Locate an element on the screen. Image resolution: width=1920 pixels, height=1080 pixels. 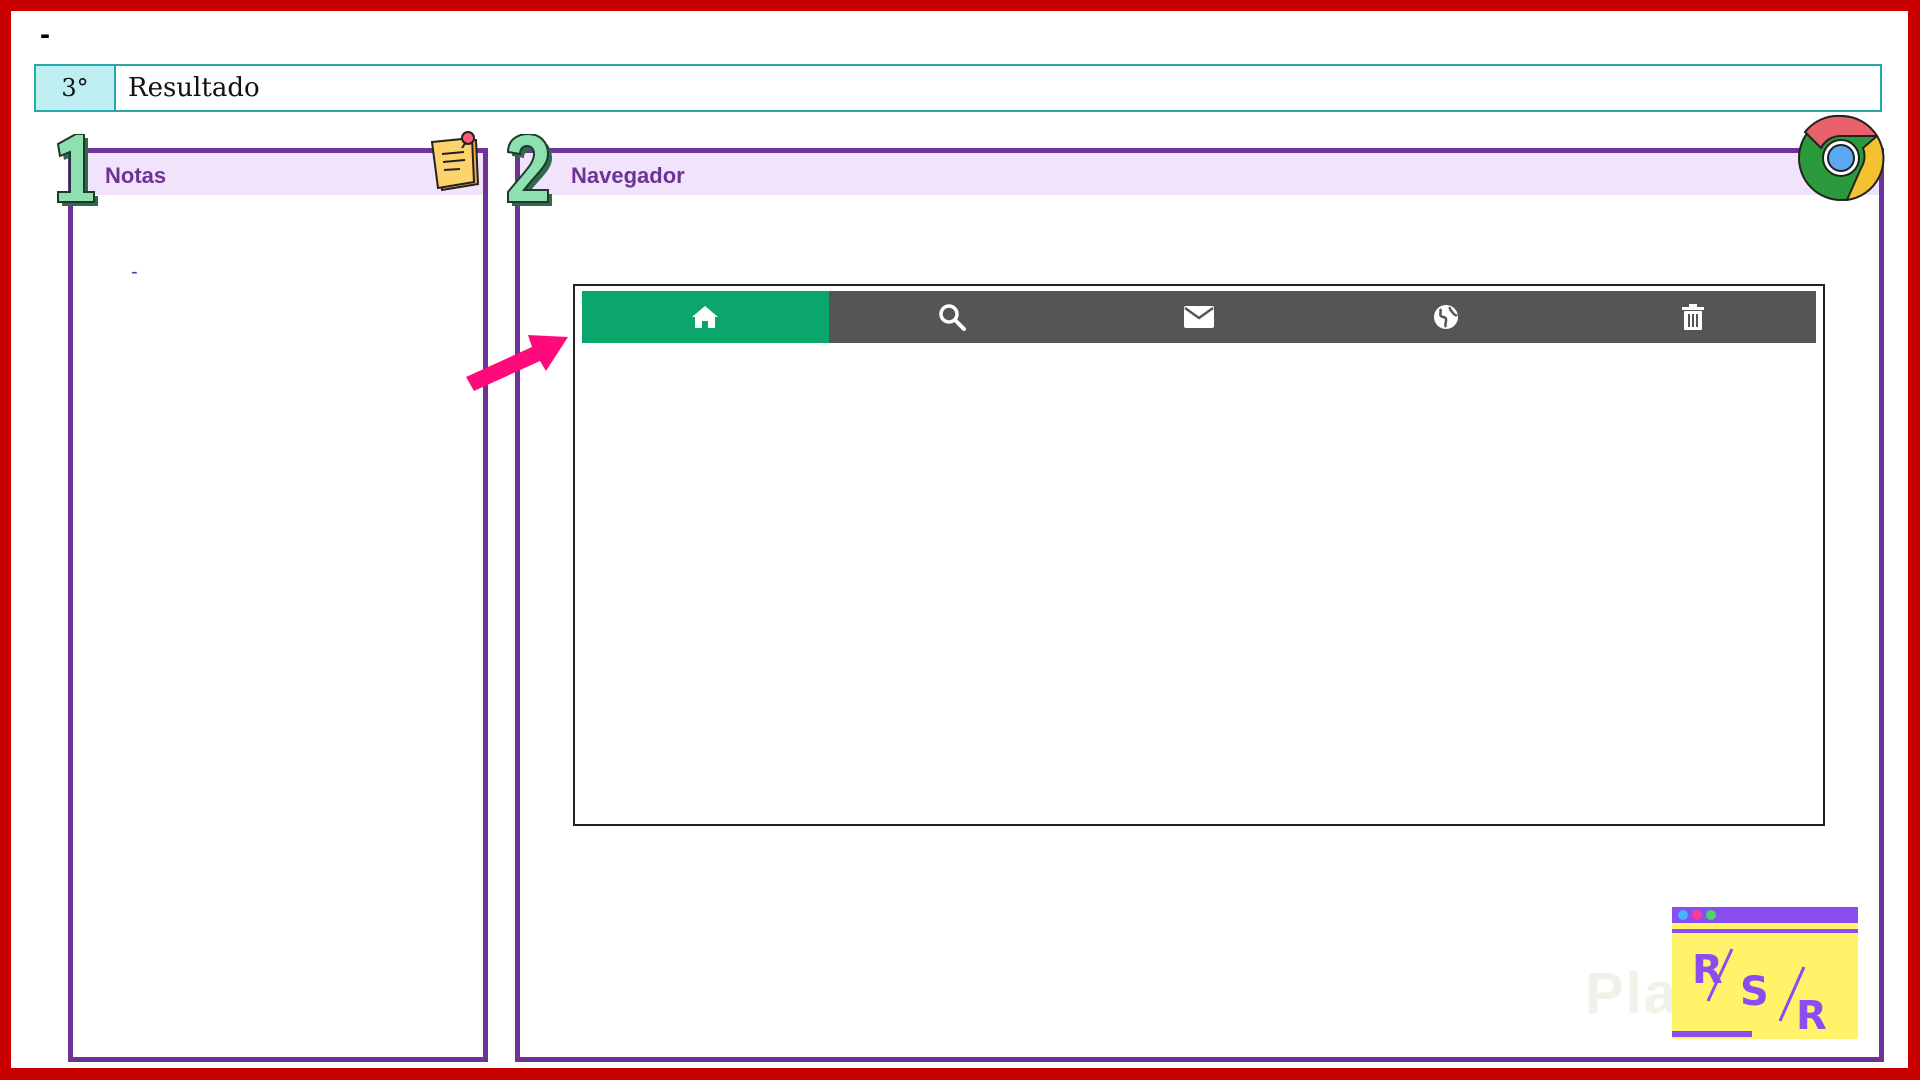
home-icon is located at coordinates (705, 317).